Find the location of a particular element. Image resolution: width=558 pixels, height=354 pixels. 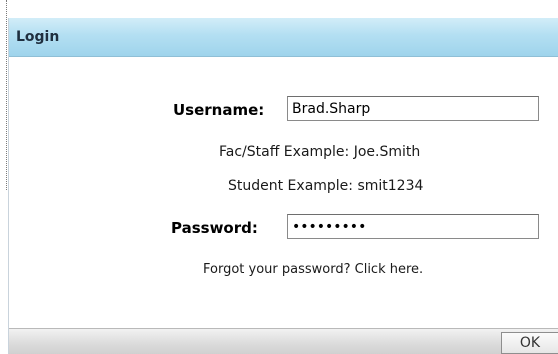

forgot-password-link: Forgot your password? Click here. is located at coordinates (313, 269).